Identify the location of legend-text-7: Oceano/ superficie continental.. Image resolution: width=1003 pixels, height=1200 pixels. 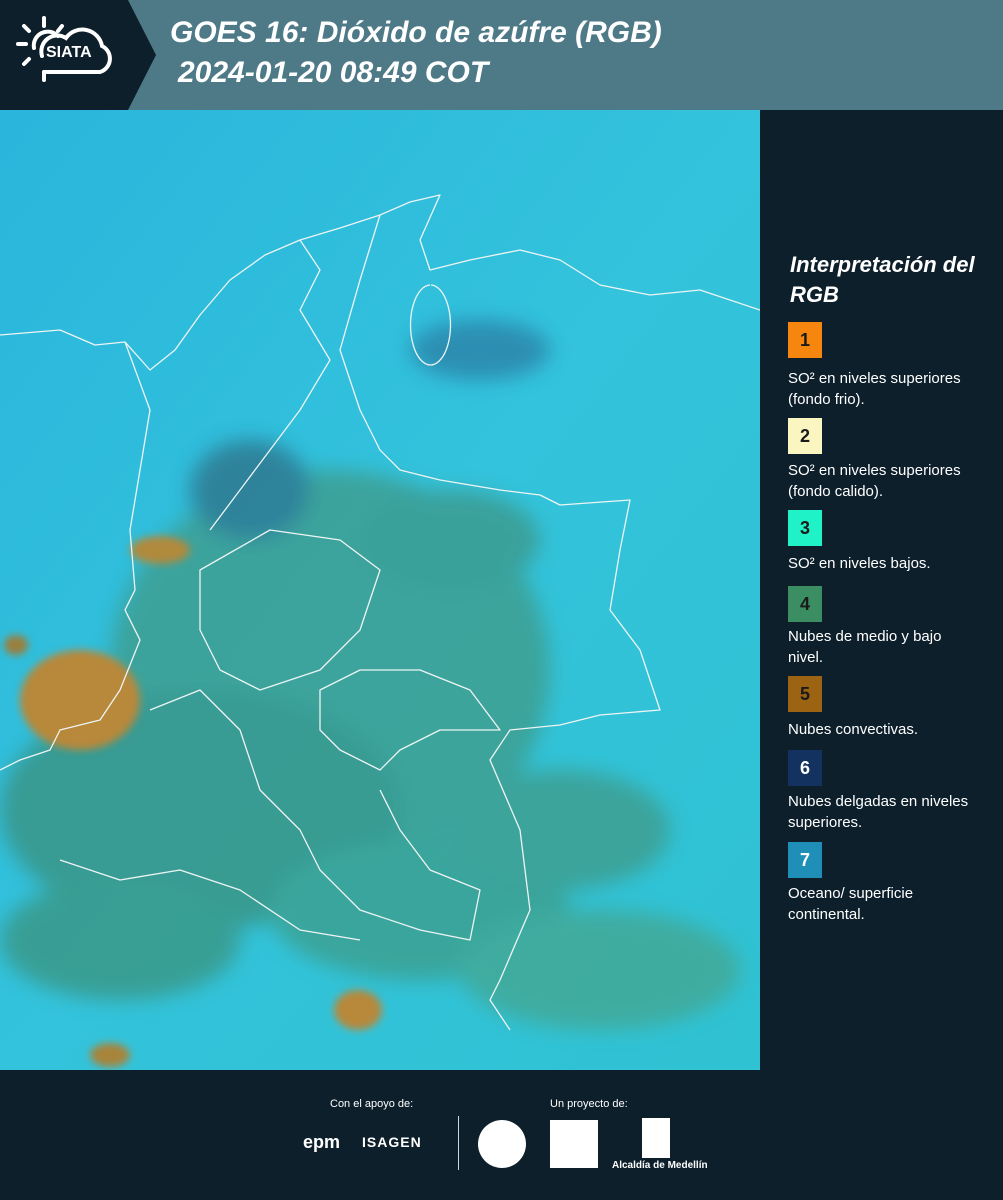
(851, 904).